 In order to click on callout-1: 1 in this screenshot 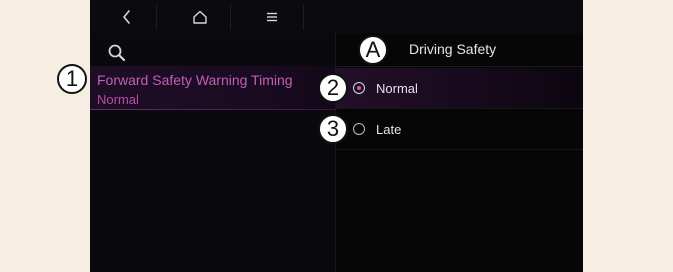, I will do `click(72, 79)`.